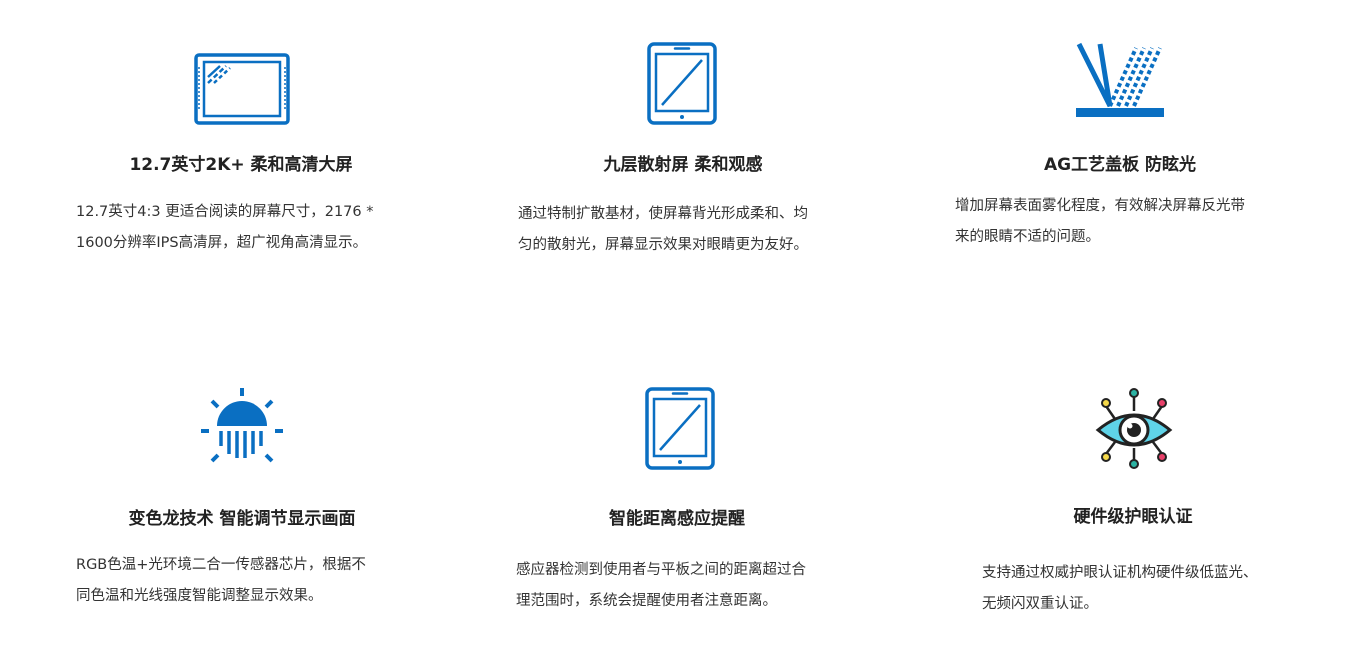 Image resolution: width=1353 pixels, height=659 pixels. I want to click on feature-title: 12.7英寸2K+ 柔和高清大屏, so click(241, 165).